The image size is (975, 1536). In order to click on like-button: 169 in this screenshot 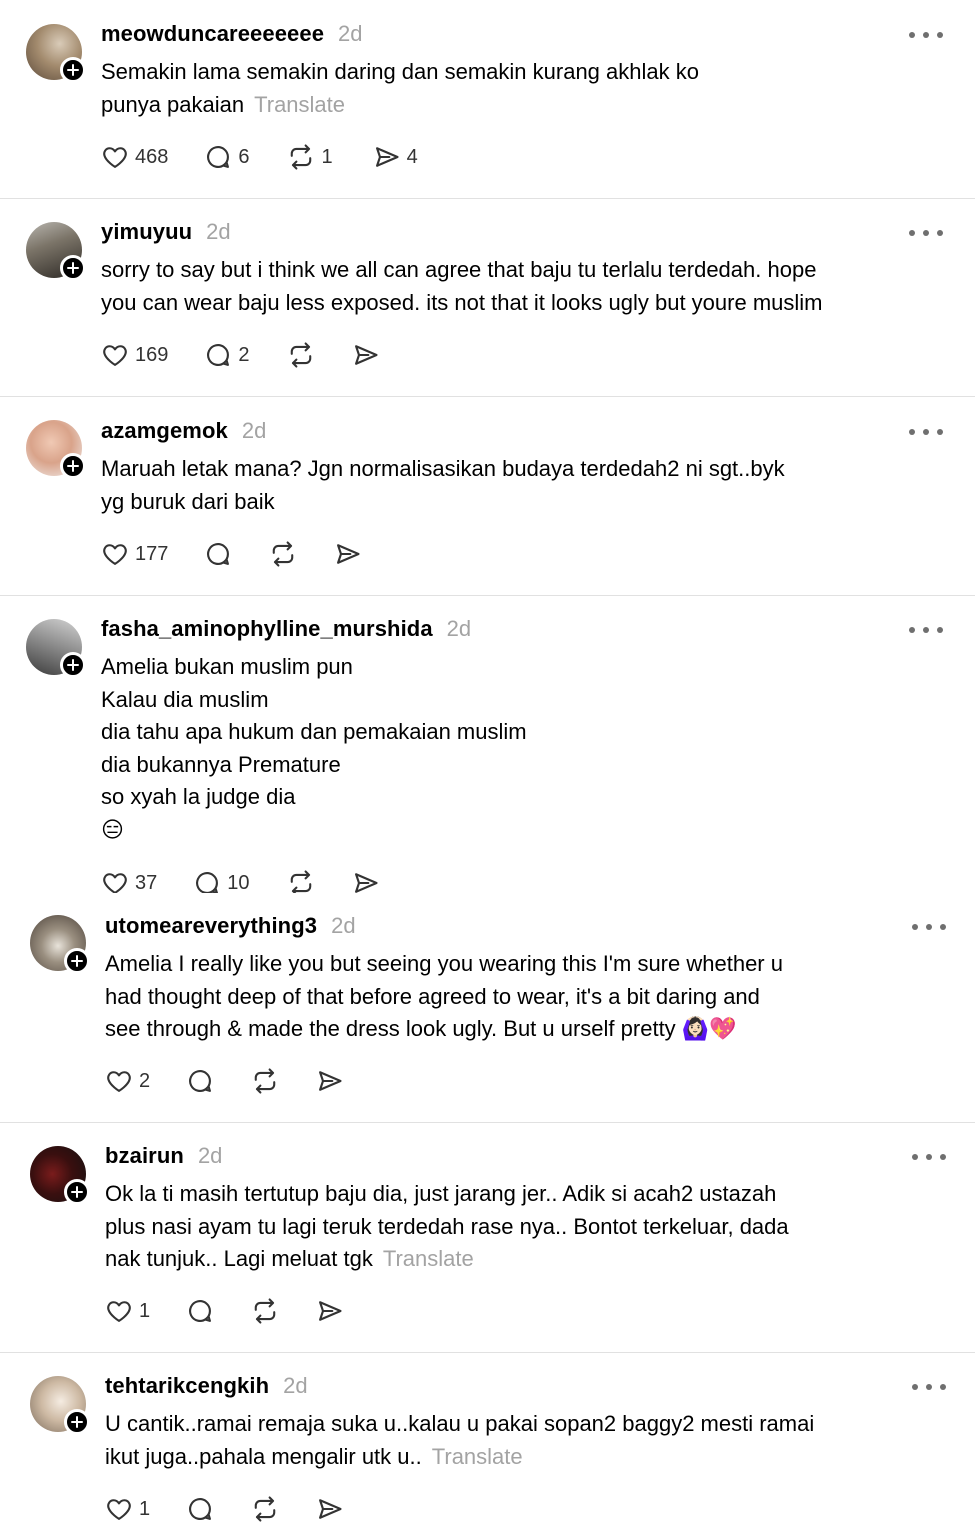, I will do `click(134, 355)`.